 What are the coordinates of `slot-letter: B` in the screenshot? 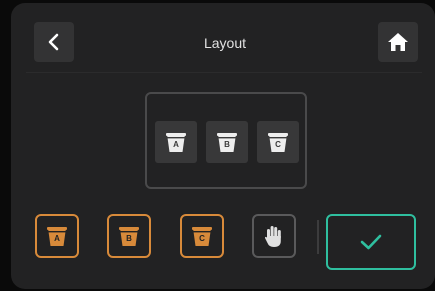 It's located at (227, 144).